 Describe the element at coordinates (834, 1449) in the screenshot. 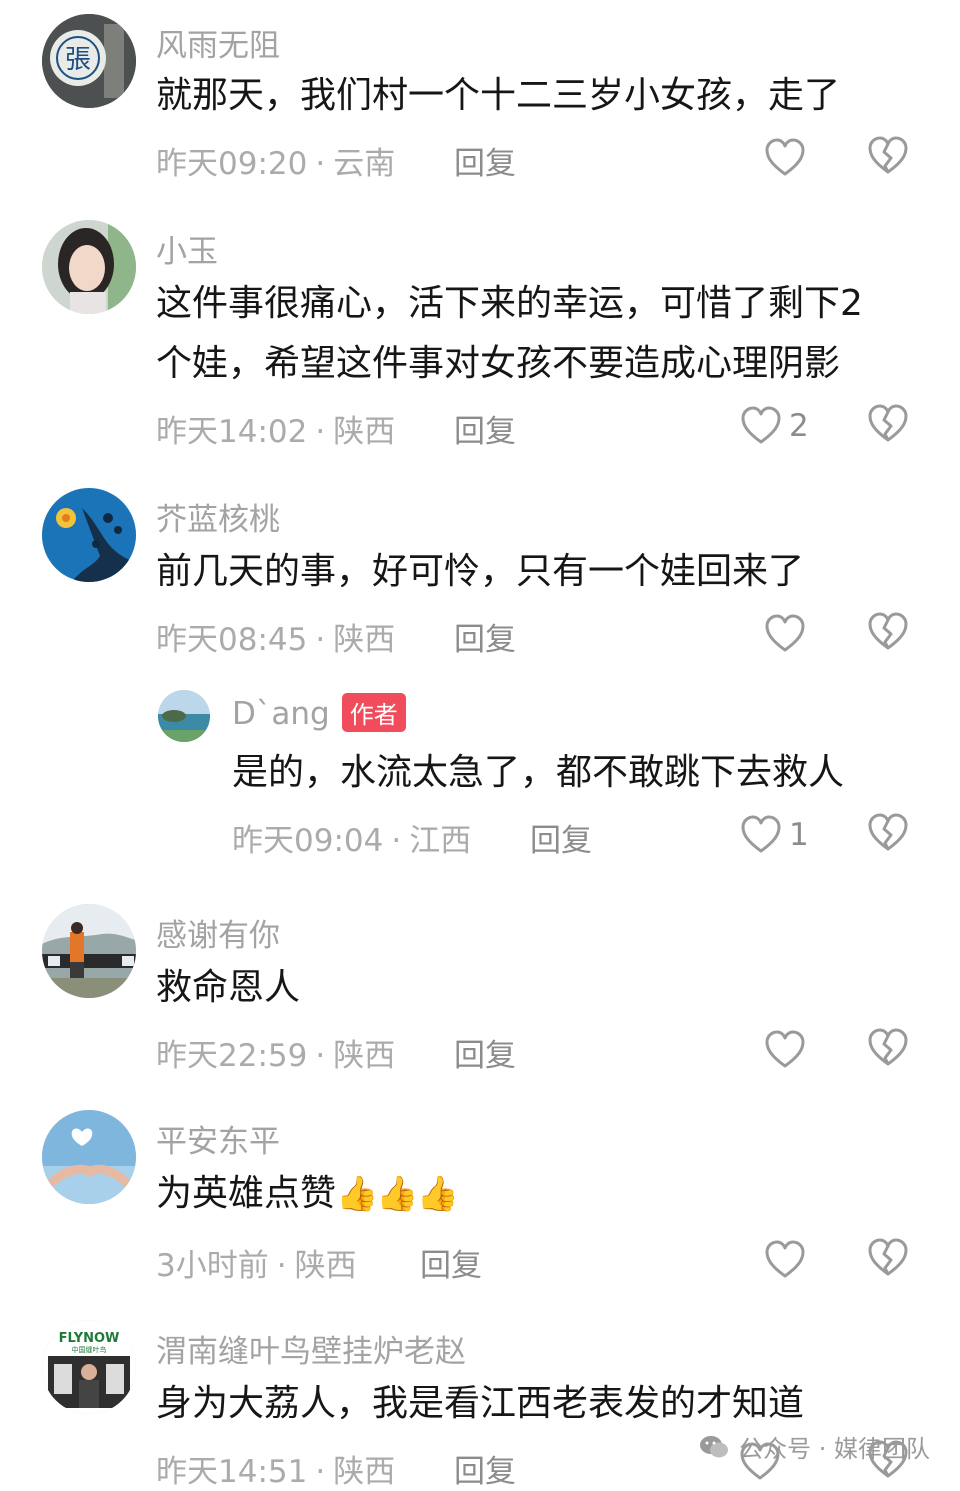

I see `watermark-text: 公众号 · 媒律团队` at that location.